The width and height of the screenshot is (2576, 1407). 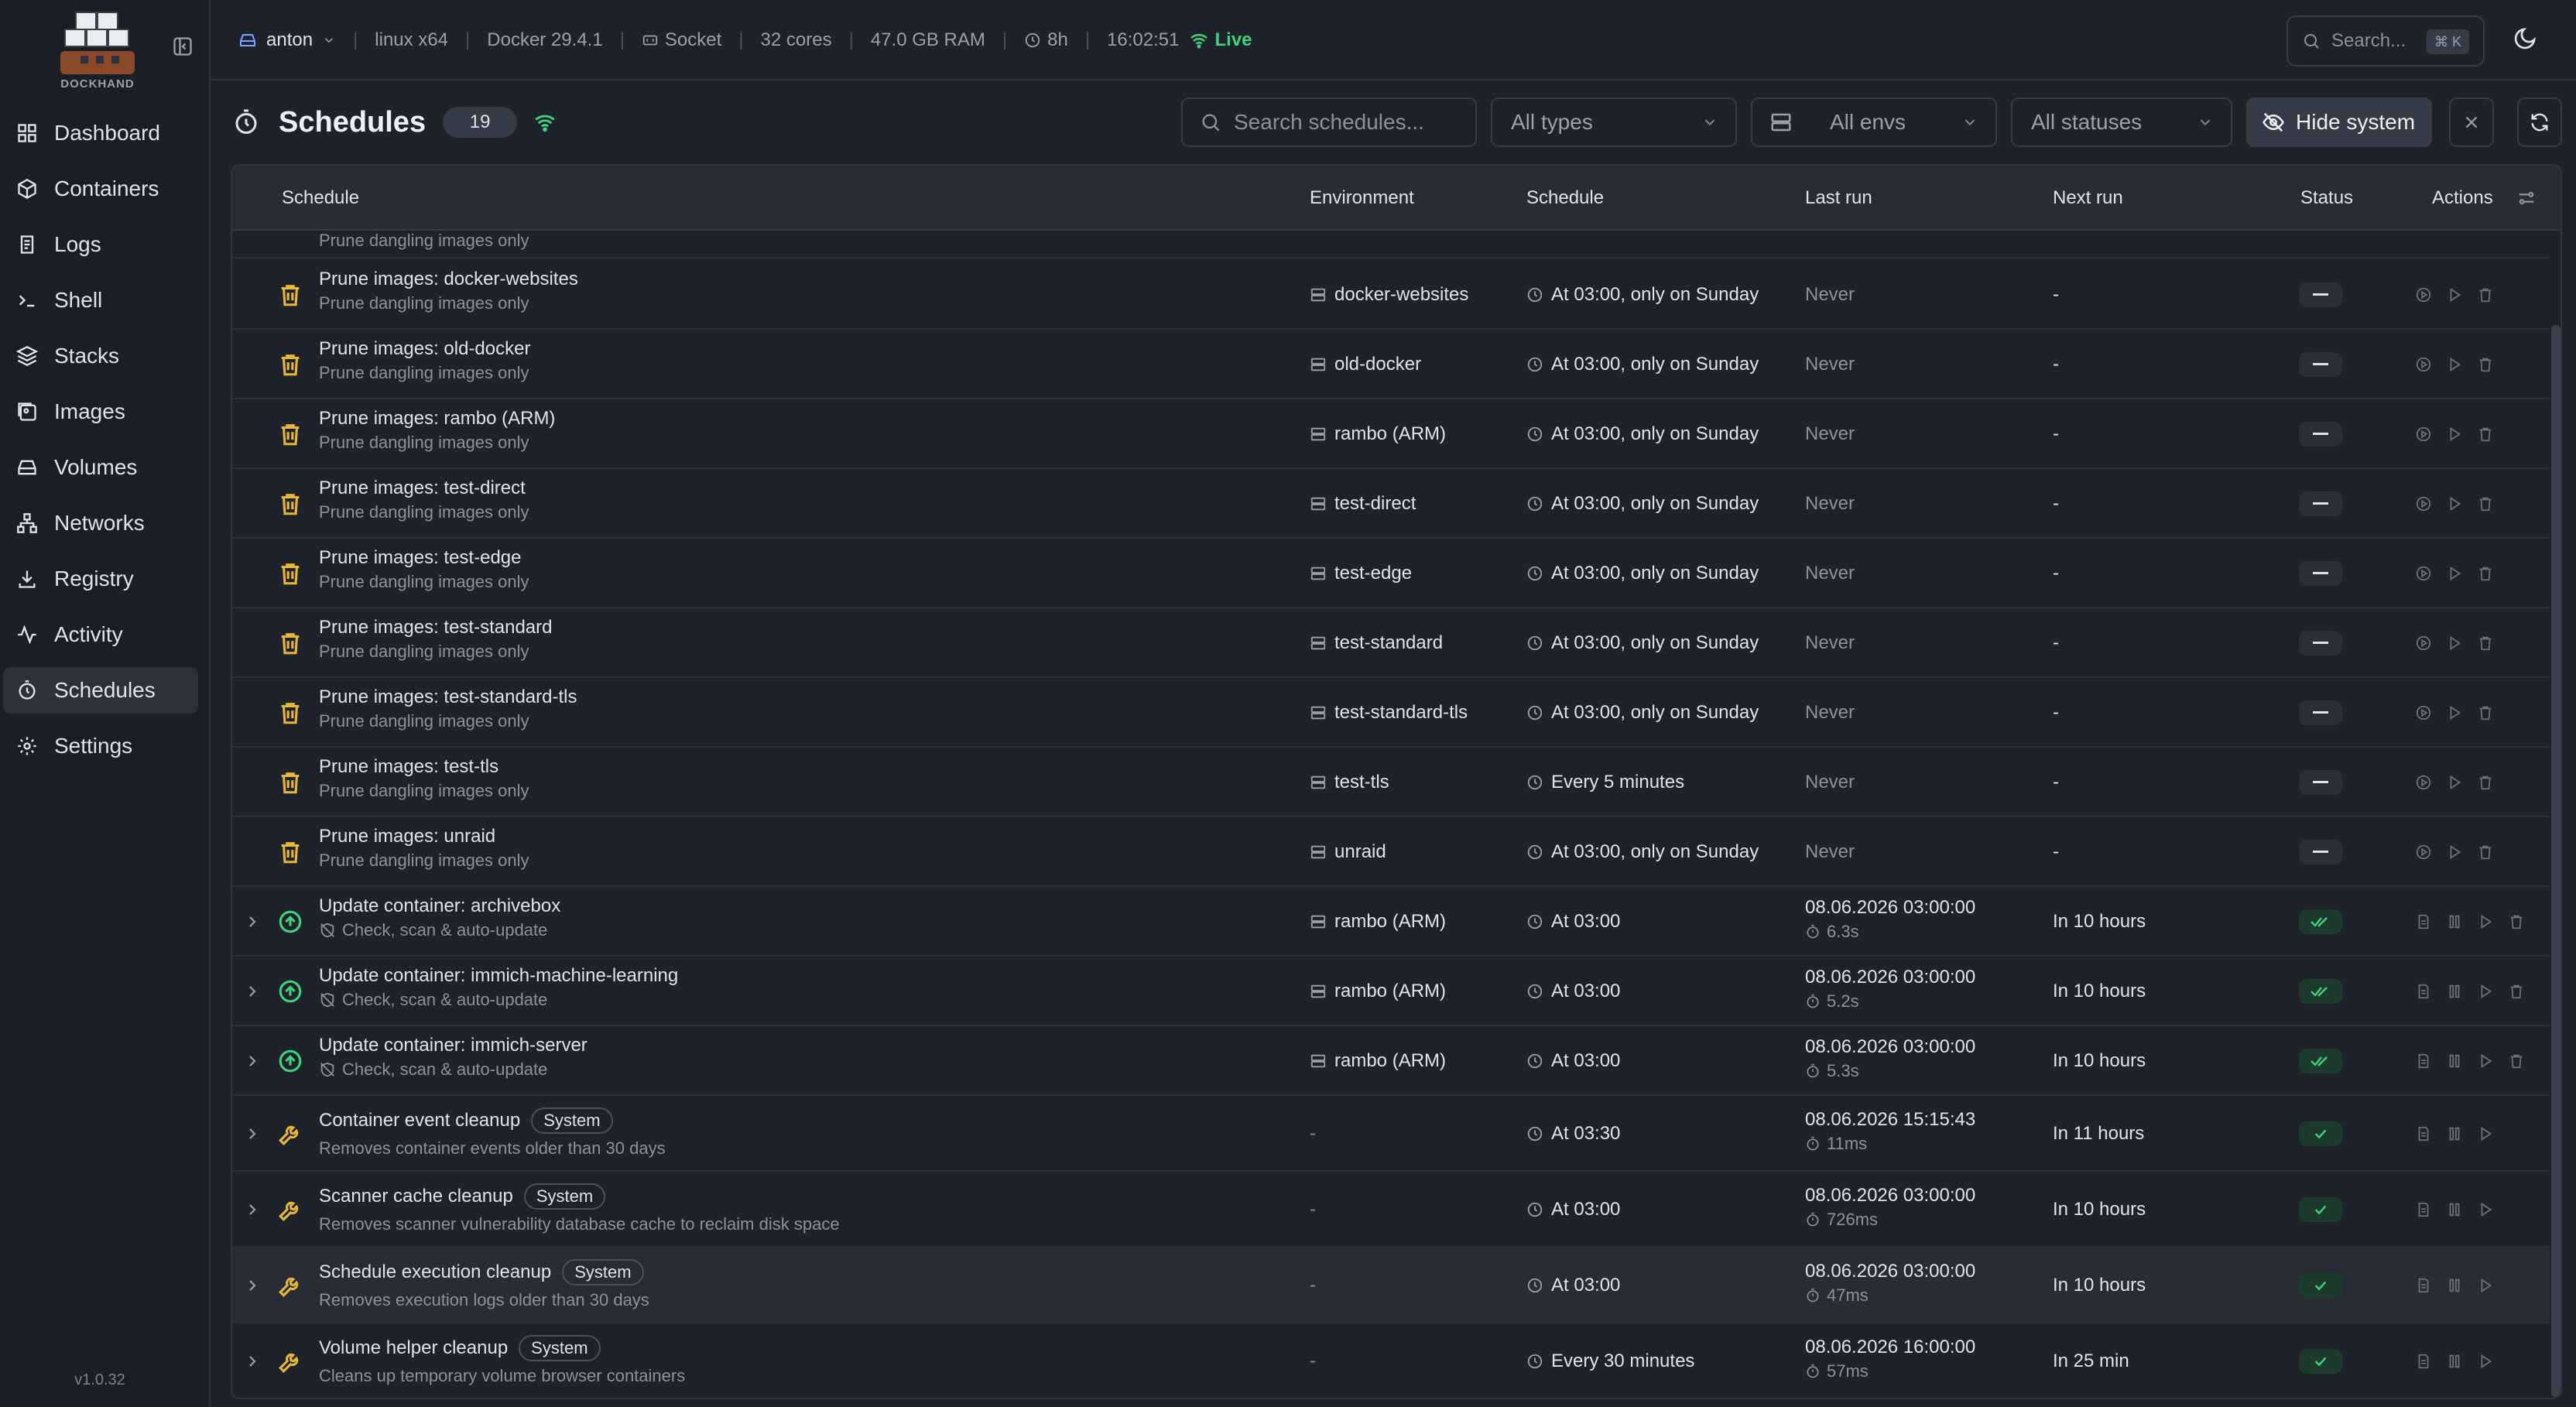 What do you see at coordinates (101, 634) in the screenshot?
I see `sidebar-item-activity: Activity` at bounding box center [101, 634].